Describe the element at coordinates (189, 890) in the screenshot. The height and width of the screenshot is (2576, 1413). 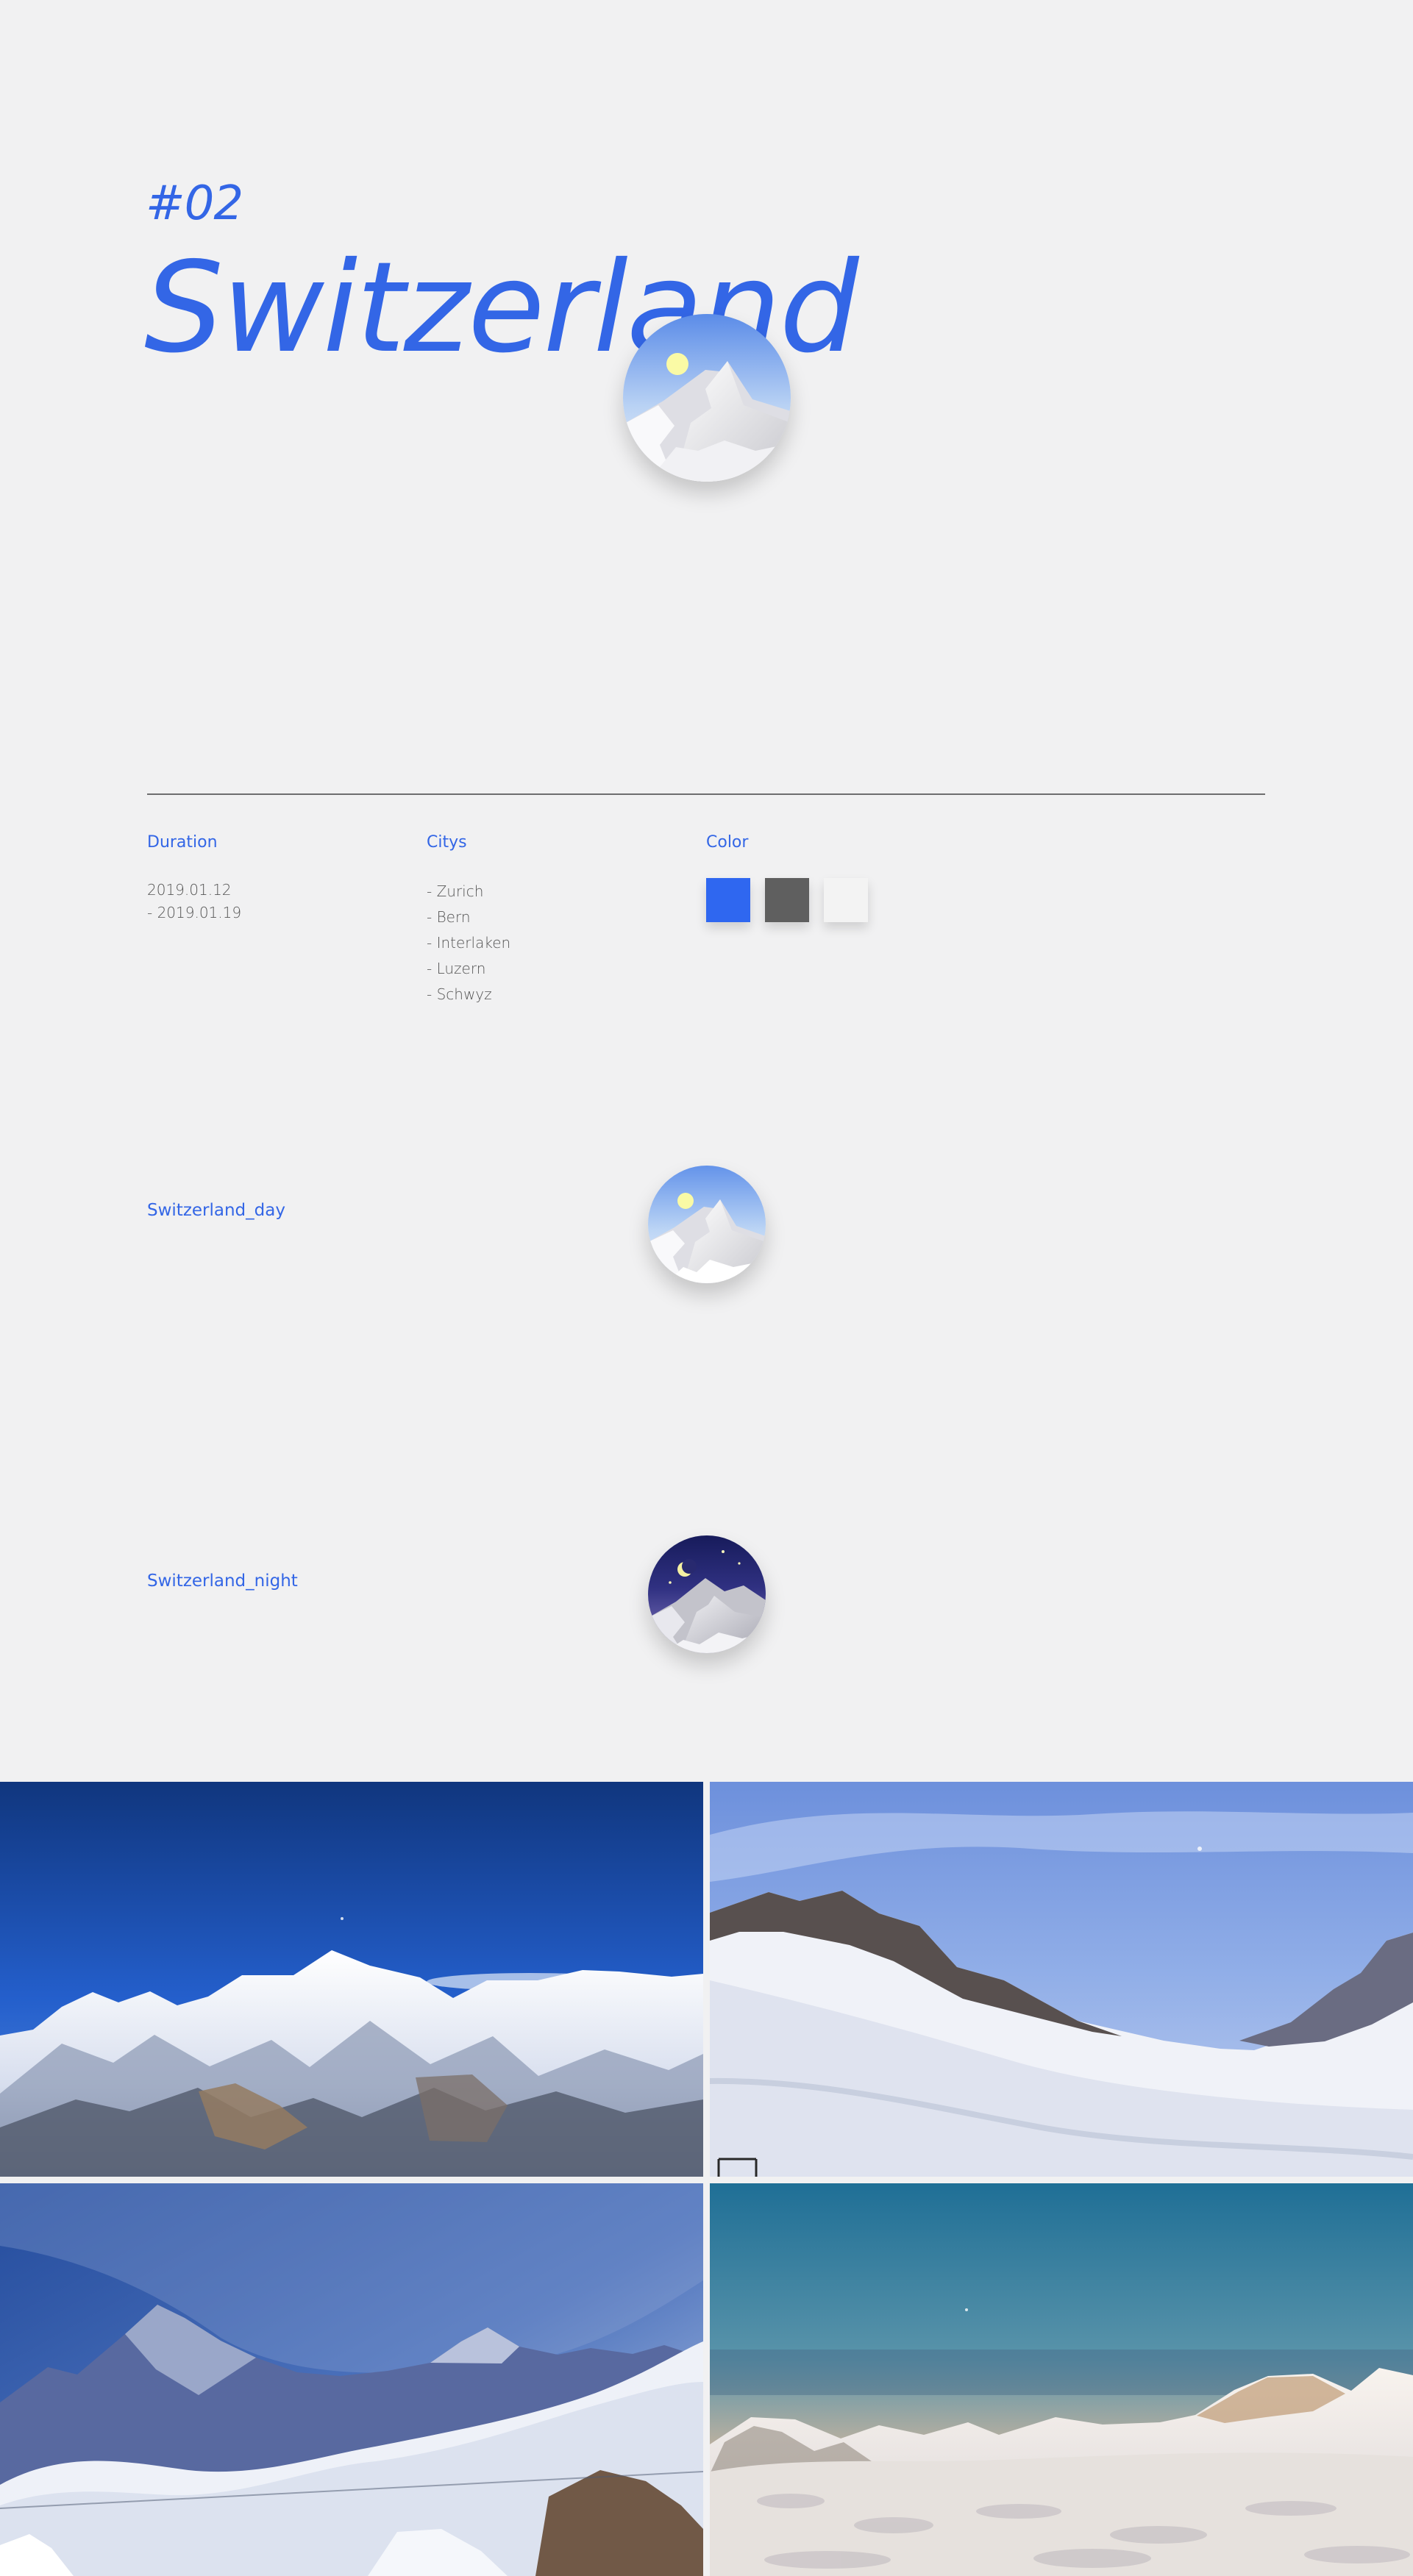
I see `duration-start: 2019.01.12` at that location.